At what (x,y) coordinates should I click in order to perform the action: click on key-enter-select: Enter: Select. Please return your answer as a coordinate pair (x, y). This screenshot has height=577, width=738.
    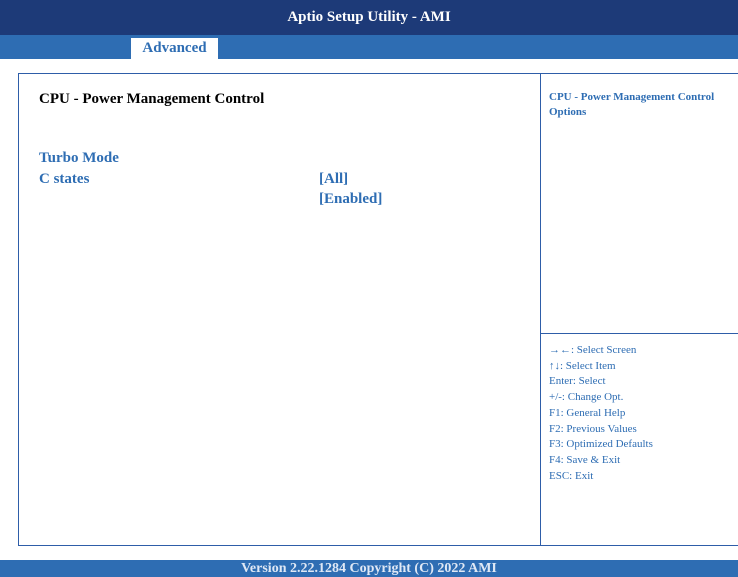
    Looking at the image, I should click on (577, 381).